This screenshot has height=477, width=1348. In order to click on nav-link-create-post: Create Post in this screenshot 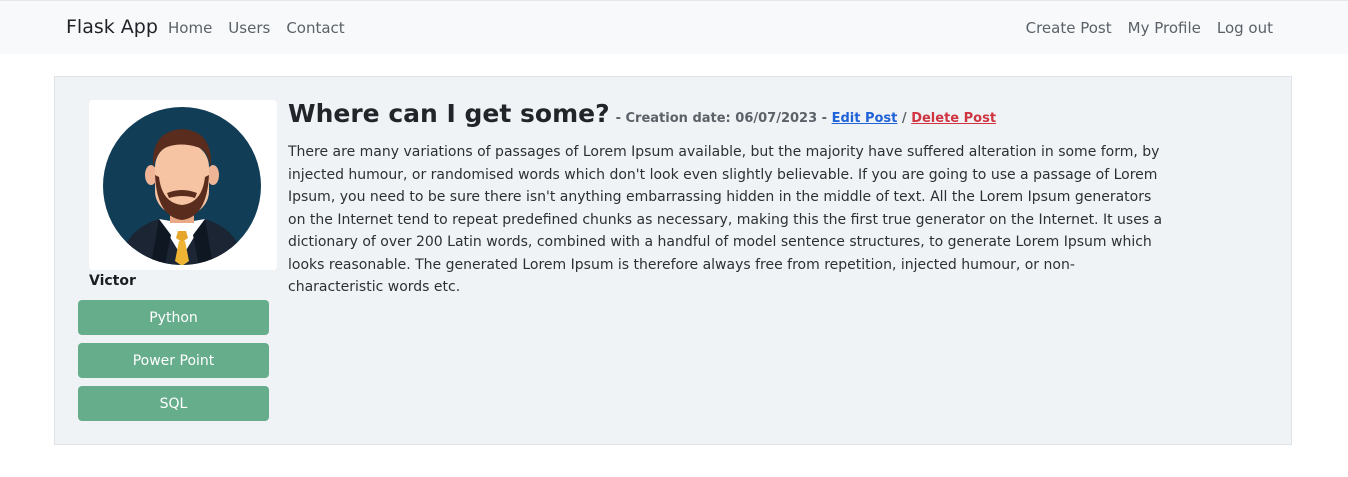, I will do `click(1069, 28)`.